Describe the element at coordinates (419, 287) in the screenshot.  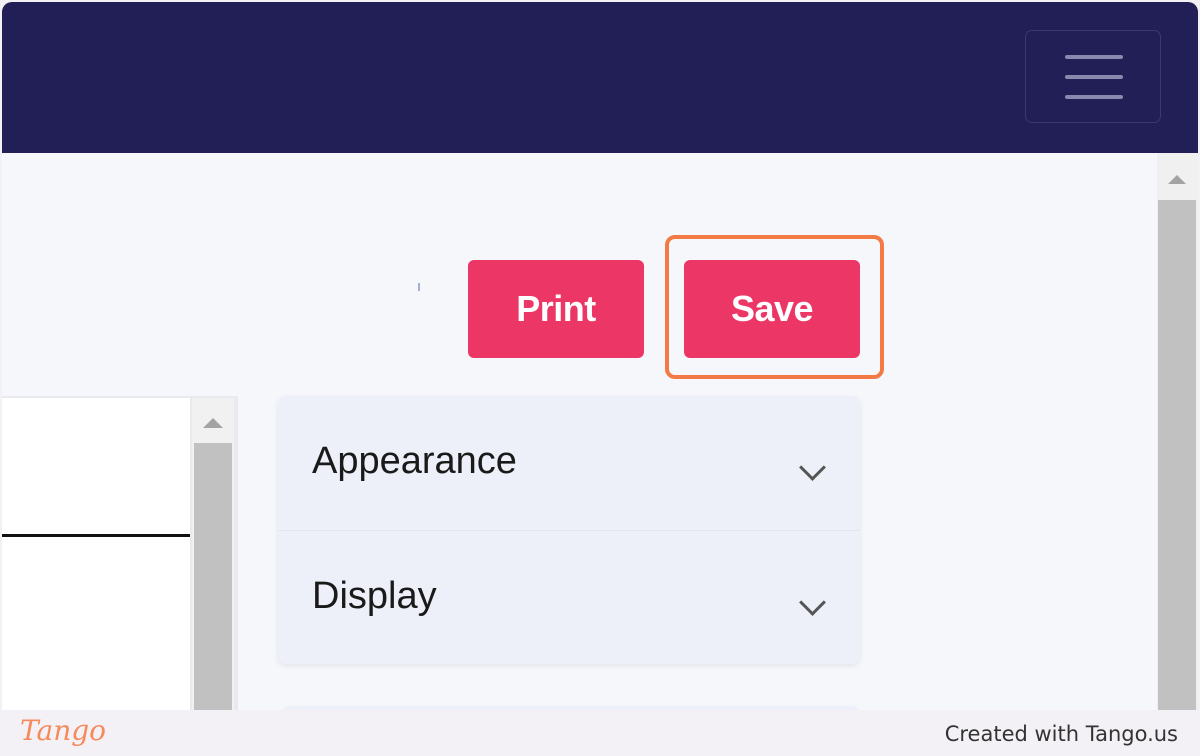
I see `cursor-mark` at that location.